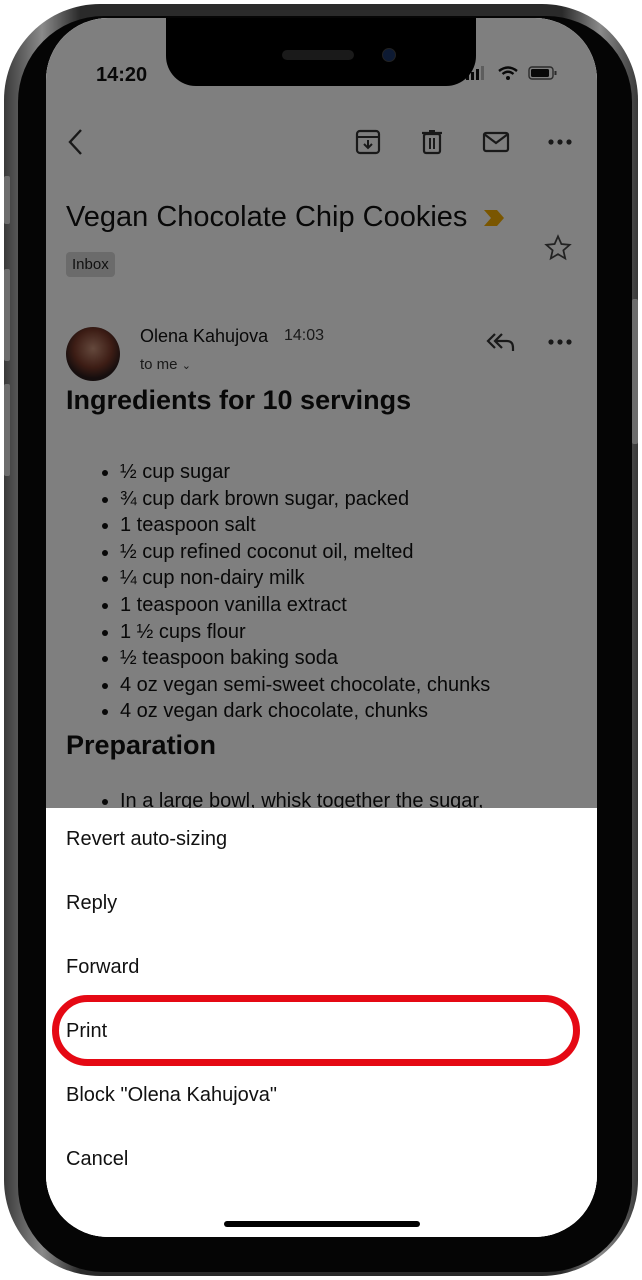 The image size is (642, 1280). I want to click on revert-auto-sizing-option: Revert auto-sizing, so click(146, 839).